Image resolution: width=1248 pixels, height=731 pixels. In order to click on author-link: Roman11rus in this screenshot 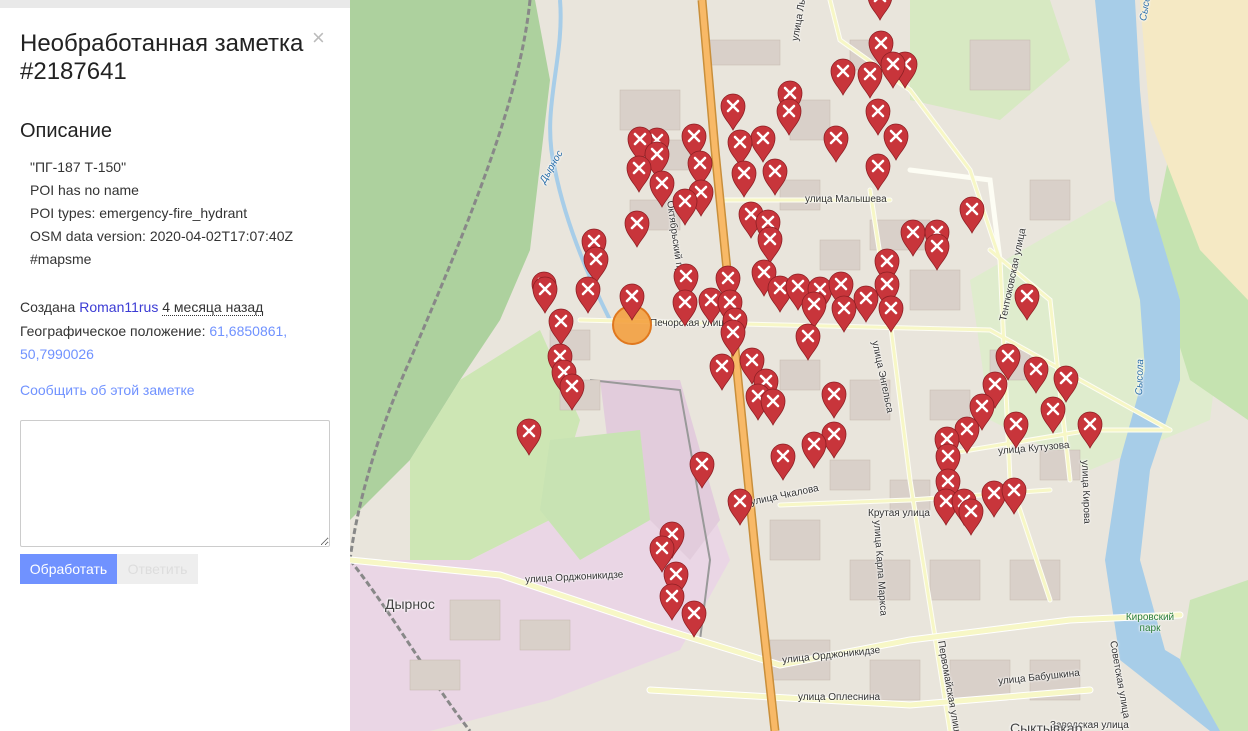, I will do `click(118, 307)`.